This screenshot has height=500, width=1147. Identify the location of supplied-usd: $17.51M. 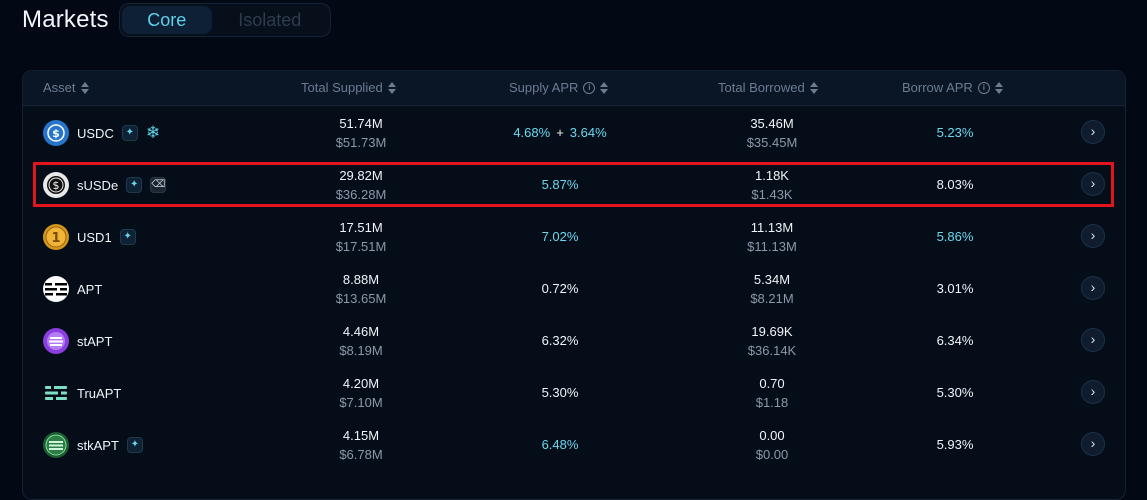
(361, 246).